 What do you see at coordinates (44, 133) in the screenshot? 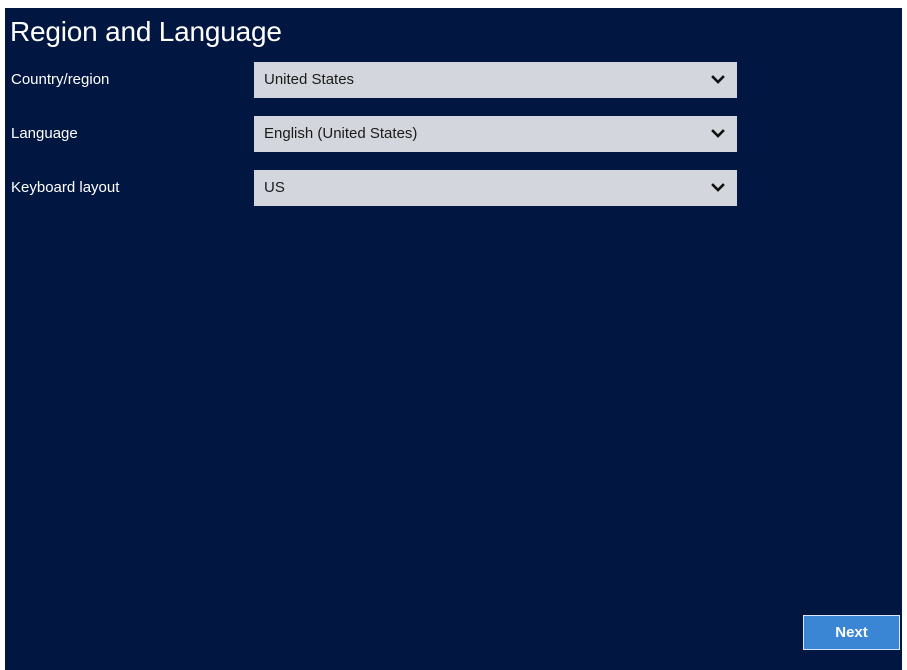
I see `language-label: Language` at bounding box center [44, 133].